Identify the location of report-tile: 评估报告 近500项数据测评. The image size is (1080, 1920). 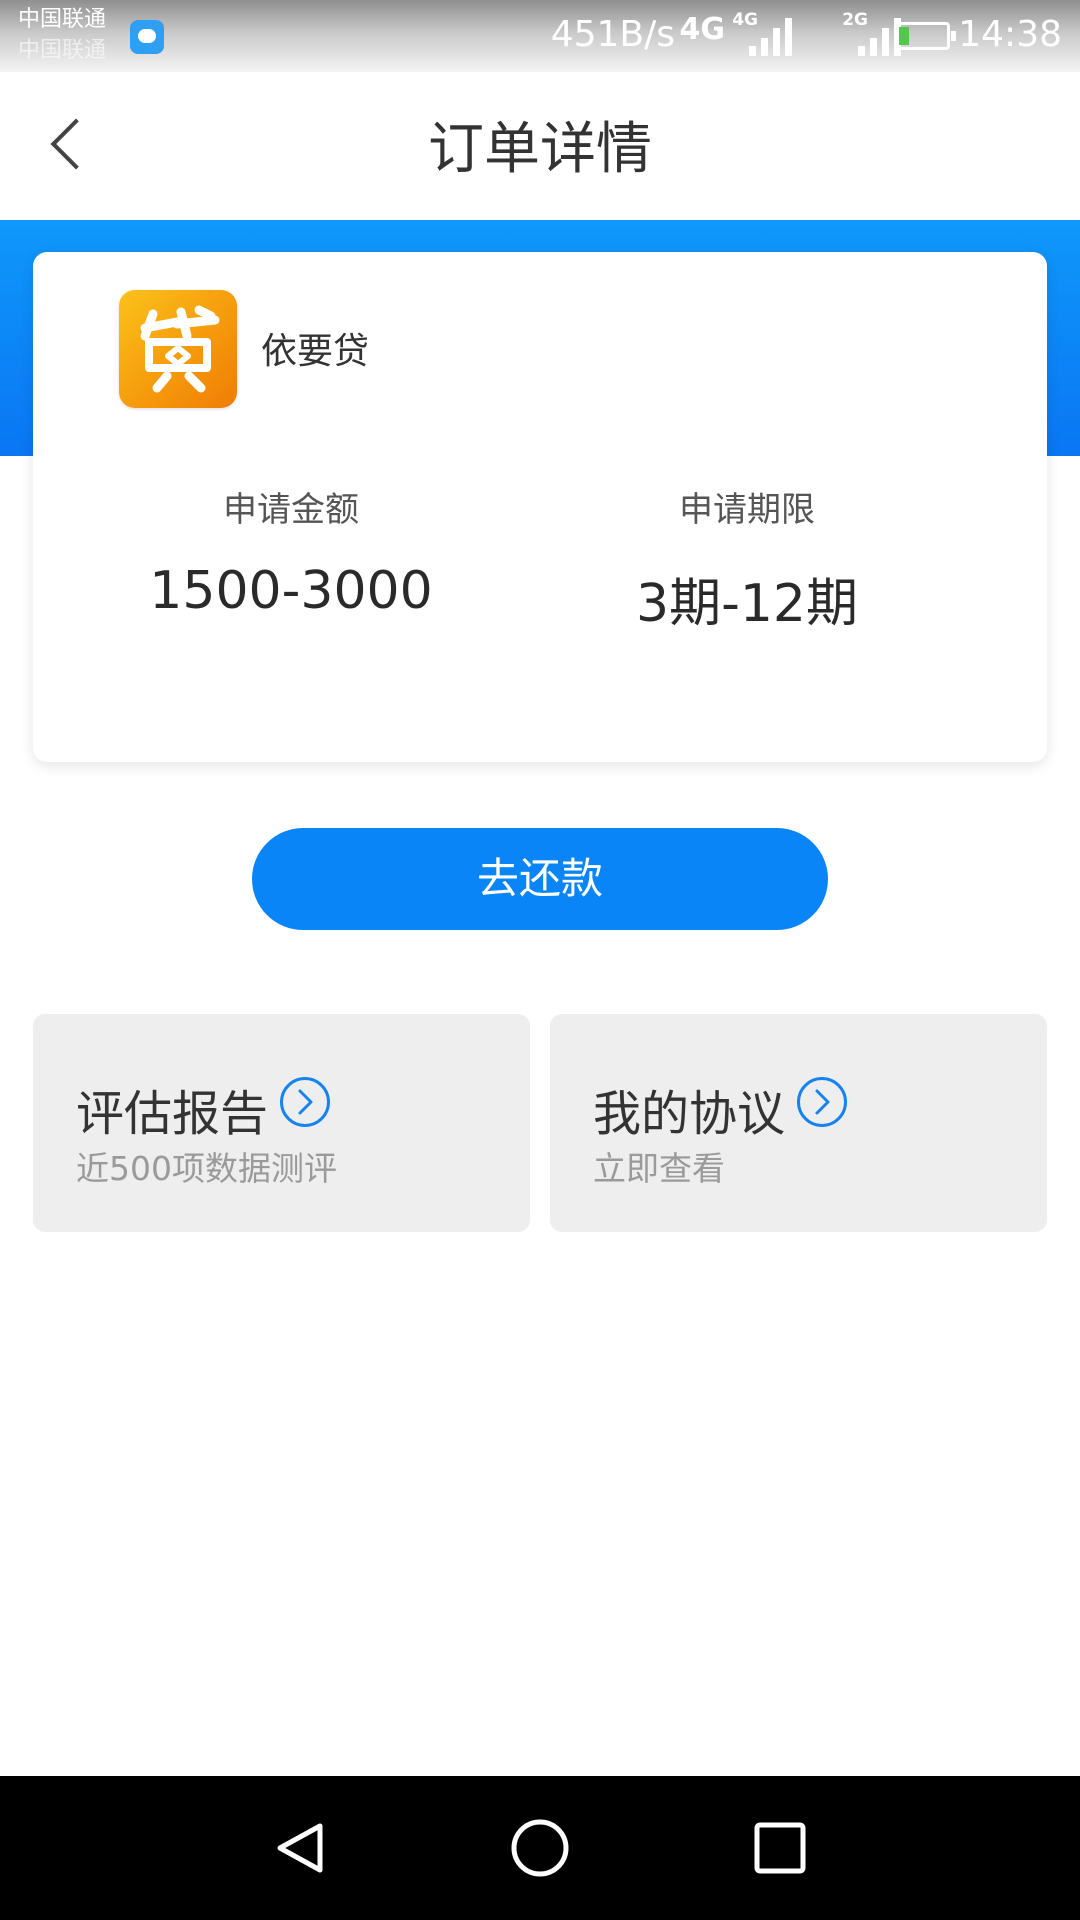
(281, 1123).